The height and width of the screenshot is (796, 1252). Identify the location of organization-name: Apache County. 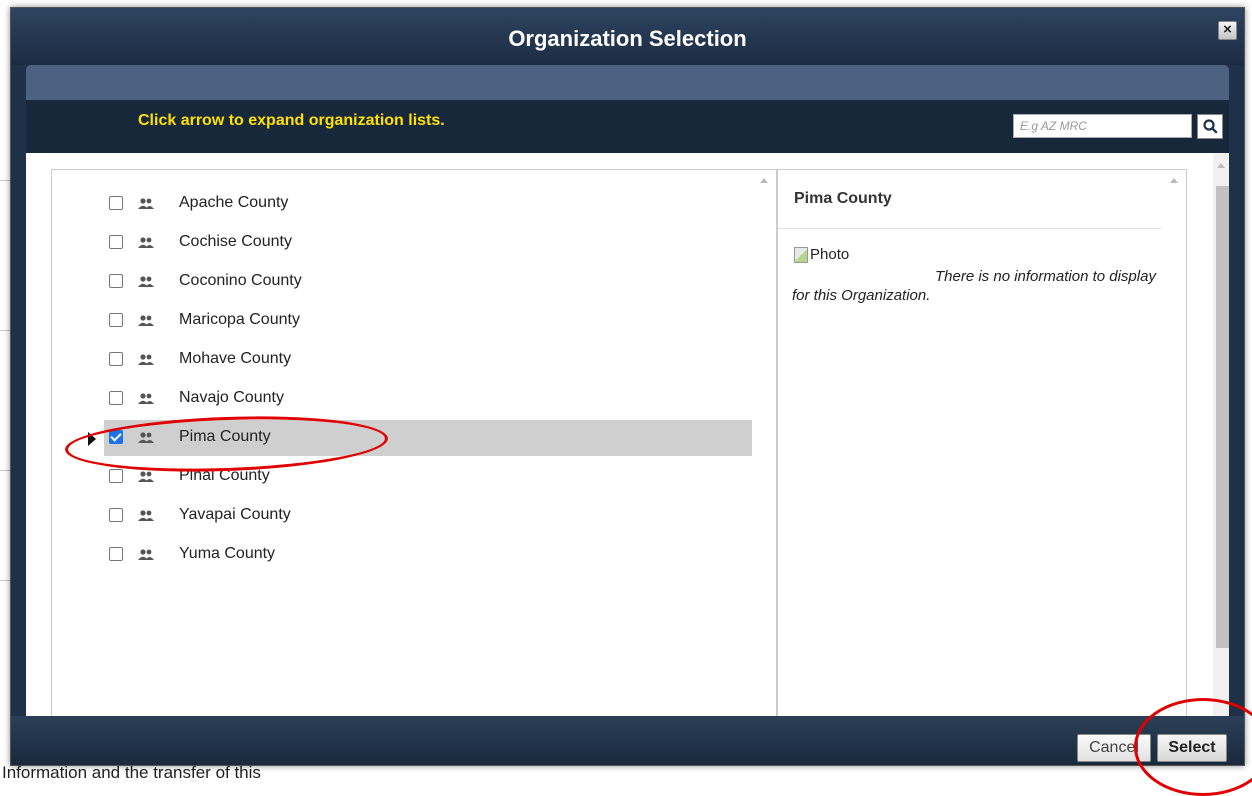
(233, 203).